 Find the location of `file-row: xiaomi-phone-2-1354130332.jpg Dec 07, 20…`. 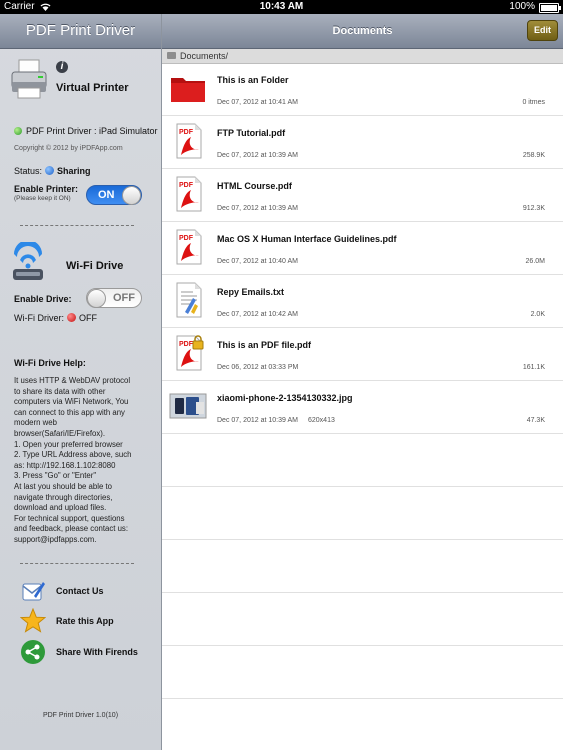

file-row: xiaomi-phone-2-1354130332.jpg Dec 07, 20… is located at coordinates (362, 407).